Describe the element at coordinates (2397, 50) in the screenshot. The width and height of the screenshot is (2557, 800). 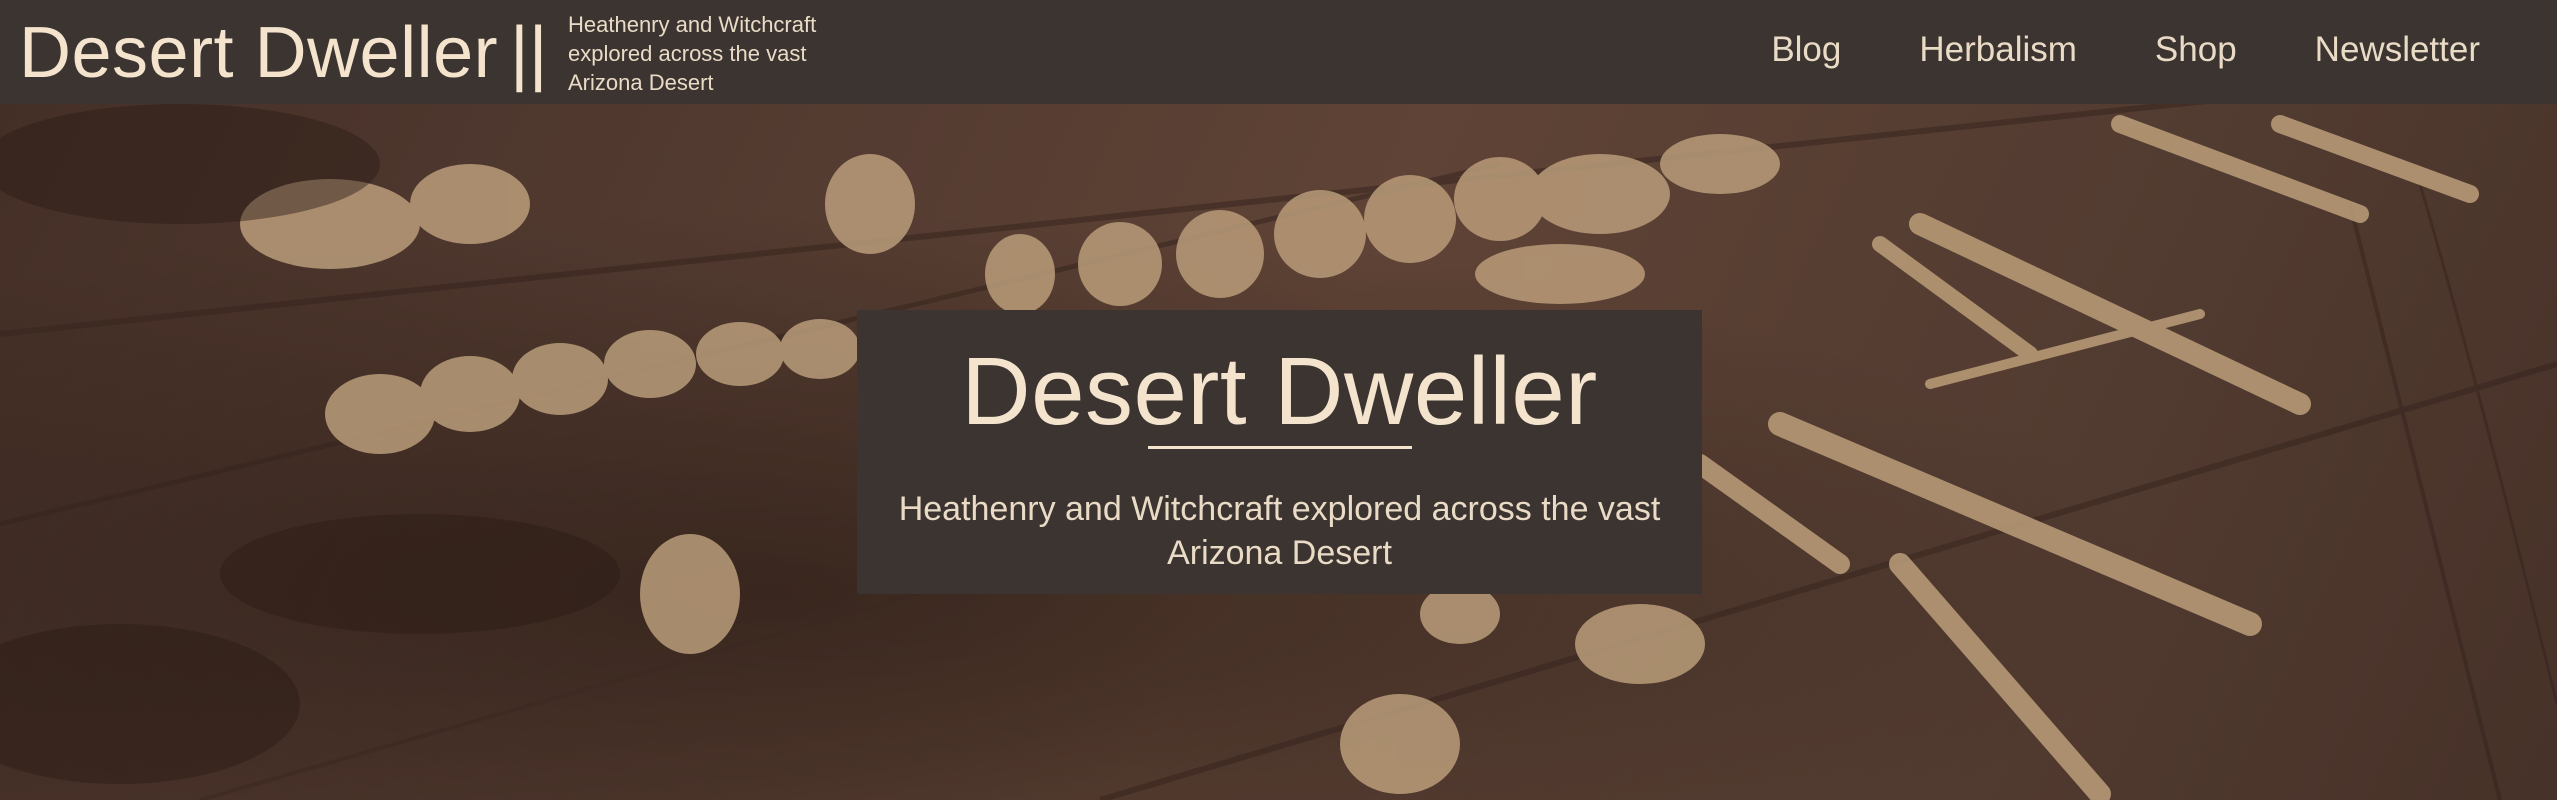
I see `nav-link-newsletter: Newsletter` at that location.